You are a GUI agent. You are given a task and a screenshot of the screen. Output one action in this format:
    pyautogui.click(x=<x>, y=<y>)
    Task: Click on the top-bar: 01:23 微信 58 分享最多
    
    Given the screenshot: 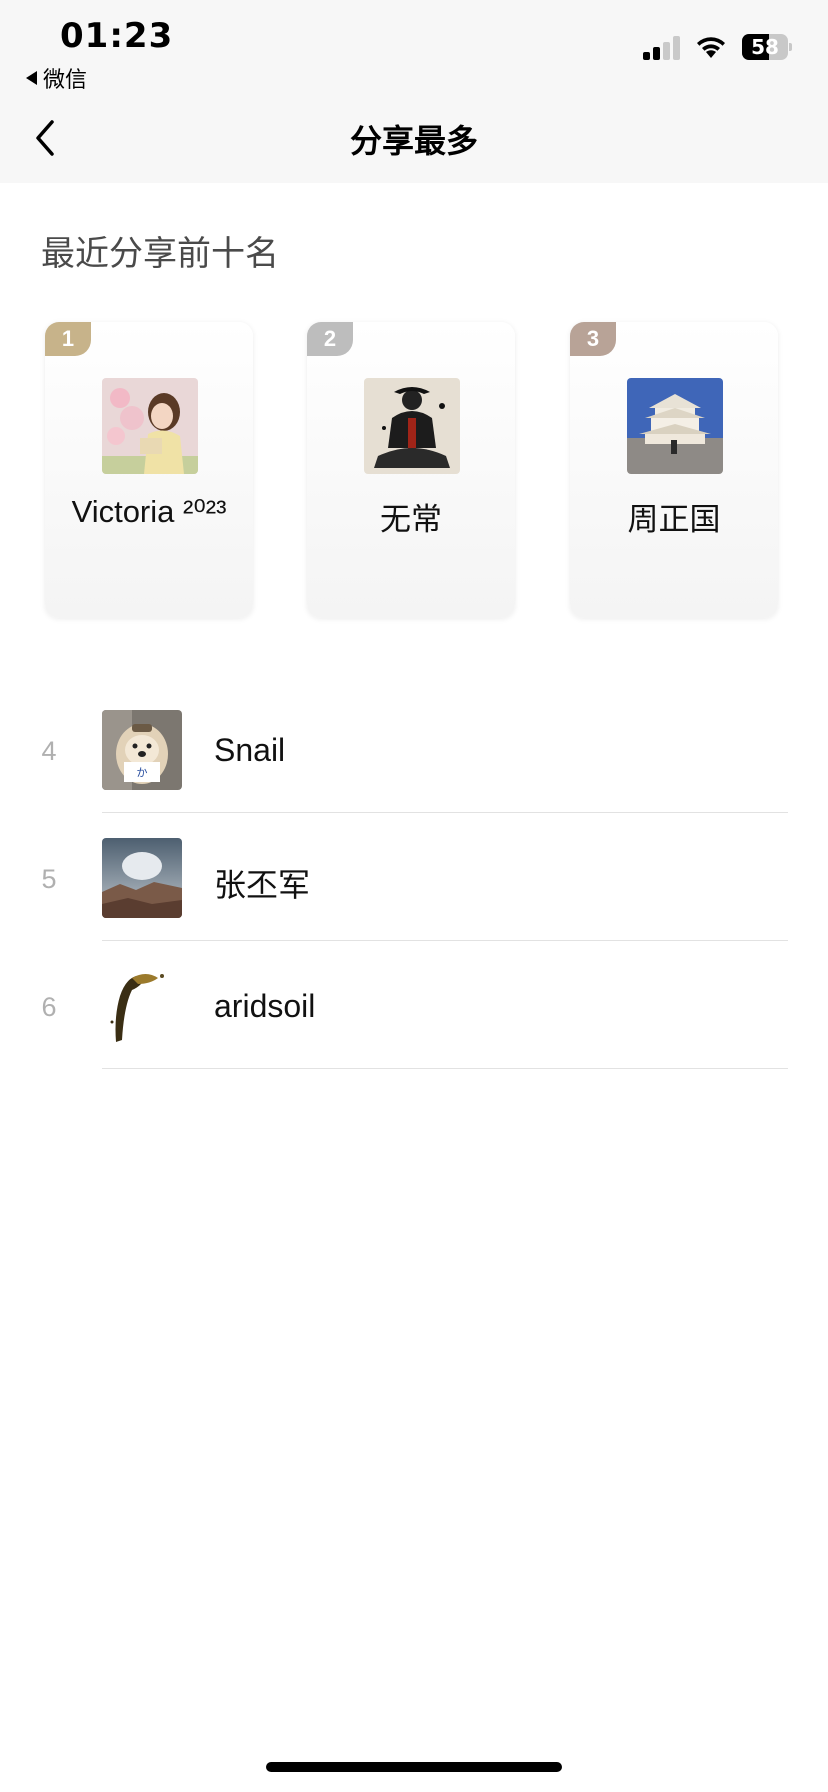 What is the action you would take?
    pyautogui.click(x=414, y=91)
    